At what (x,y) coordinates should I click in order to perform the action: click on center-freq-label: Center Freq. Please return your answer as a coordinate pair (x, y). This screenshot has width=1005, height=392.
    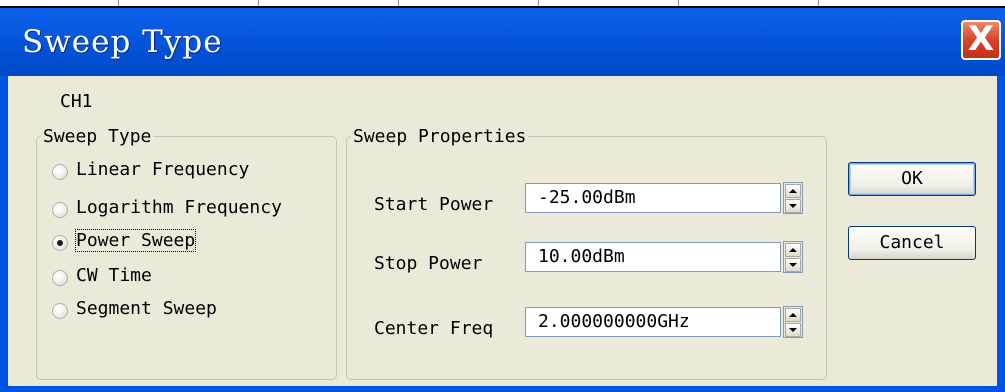
    Looking at the image, I should click on (434, 328).